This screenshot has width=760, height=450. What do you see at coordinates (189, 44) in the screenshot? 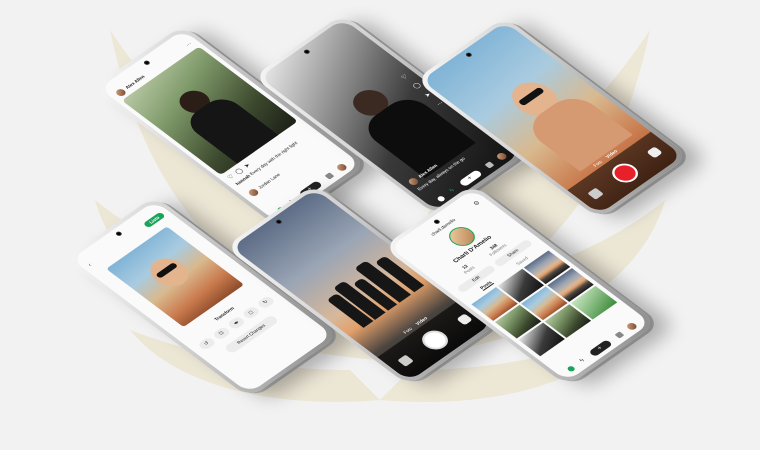
I see `more-icon: ⋯` at bounding box center [189, 44].